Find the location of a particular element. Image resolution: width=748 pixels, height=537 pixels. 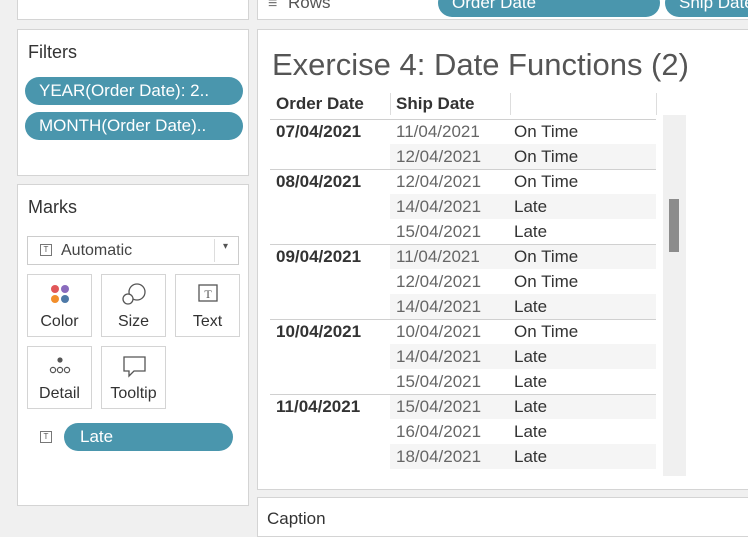

tooltip-label: Tooltip is located at coordinates (133, 393).